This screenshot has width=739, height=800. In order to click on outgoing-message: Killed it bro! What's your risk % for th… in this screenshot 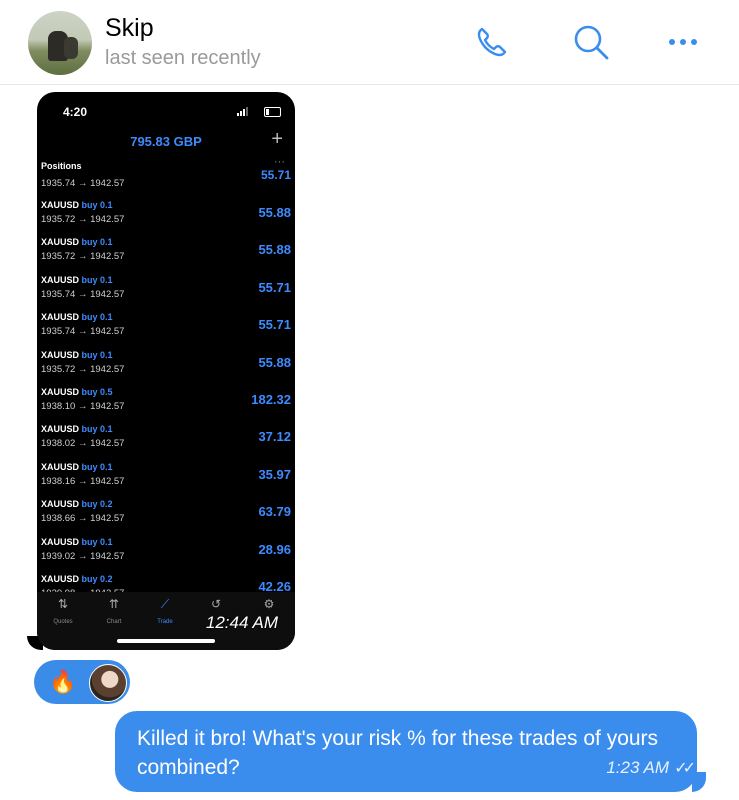, I will do `click(406, 751)`.